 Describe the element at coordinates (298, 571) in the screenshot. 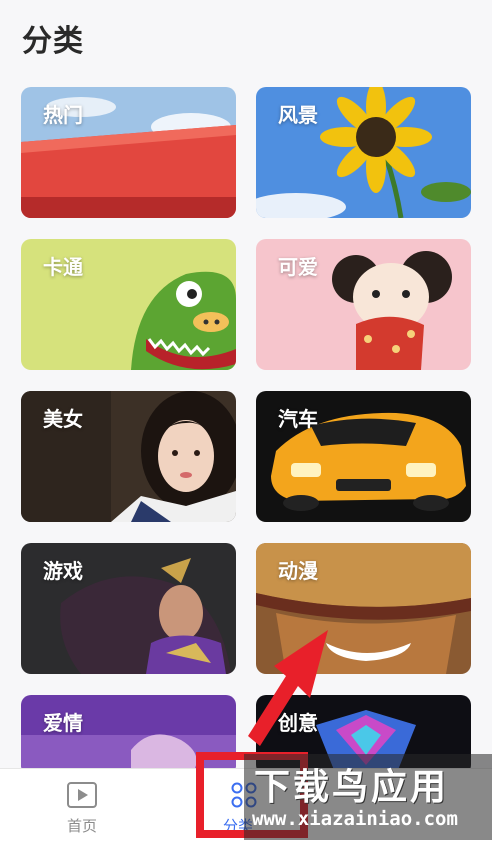

I see `category-label: 动漫` at that location.